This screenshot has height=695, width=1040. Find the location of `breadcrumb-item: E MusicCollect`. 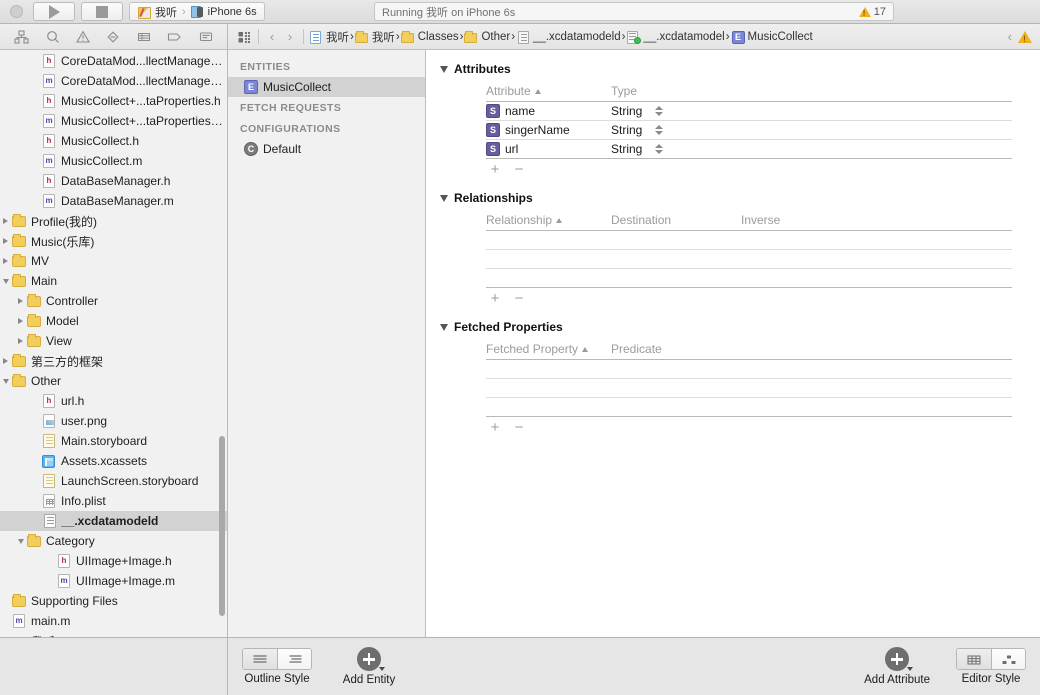

breadcrumb-item: E MusicCollect is located at coordinates (772, 37).